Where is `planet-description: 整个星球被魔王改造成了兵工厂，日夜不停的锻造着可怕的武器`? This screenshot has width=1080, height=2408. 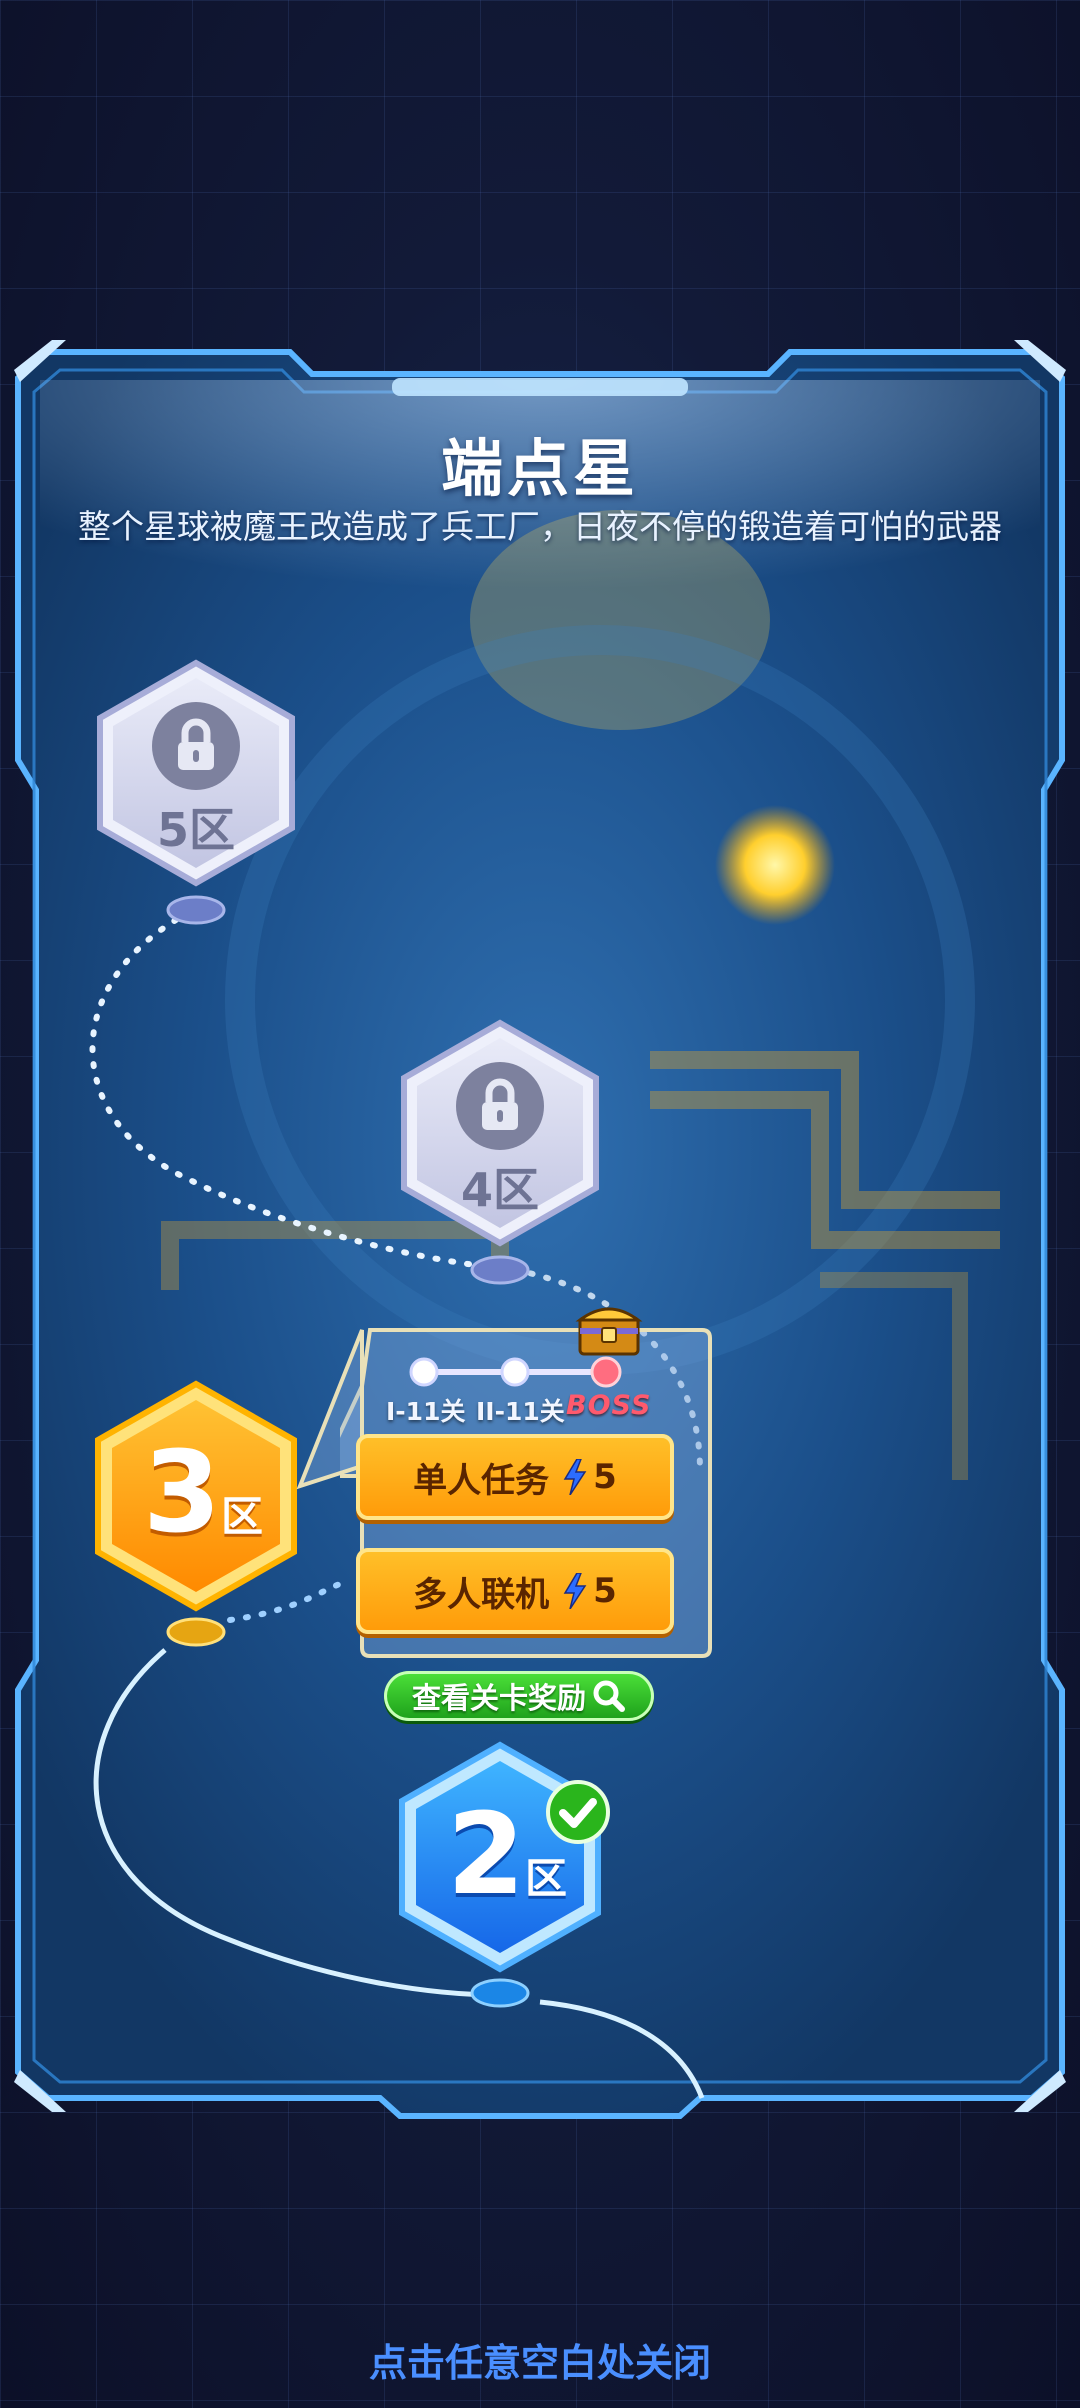
planet-description: 整个星球被魔王改造成了兵工厂，日夜不停的锻造着可怕的武器 is located at coordinates (540, 526).